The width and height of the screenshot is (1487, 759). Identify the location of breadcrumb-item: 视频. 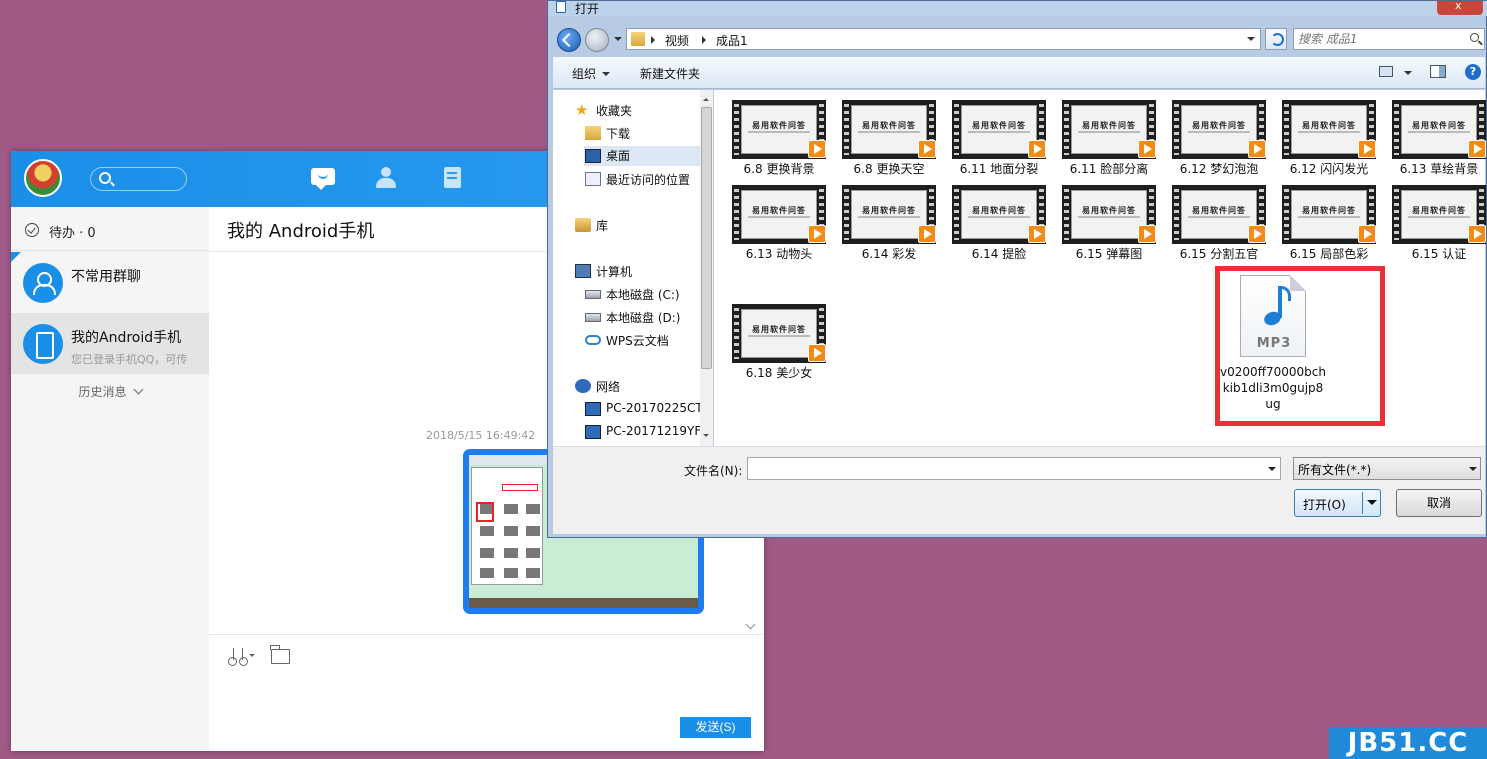
(677, 40).